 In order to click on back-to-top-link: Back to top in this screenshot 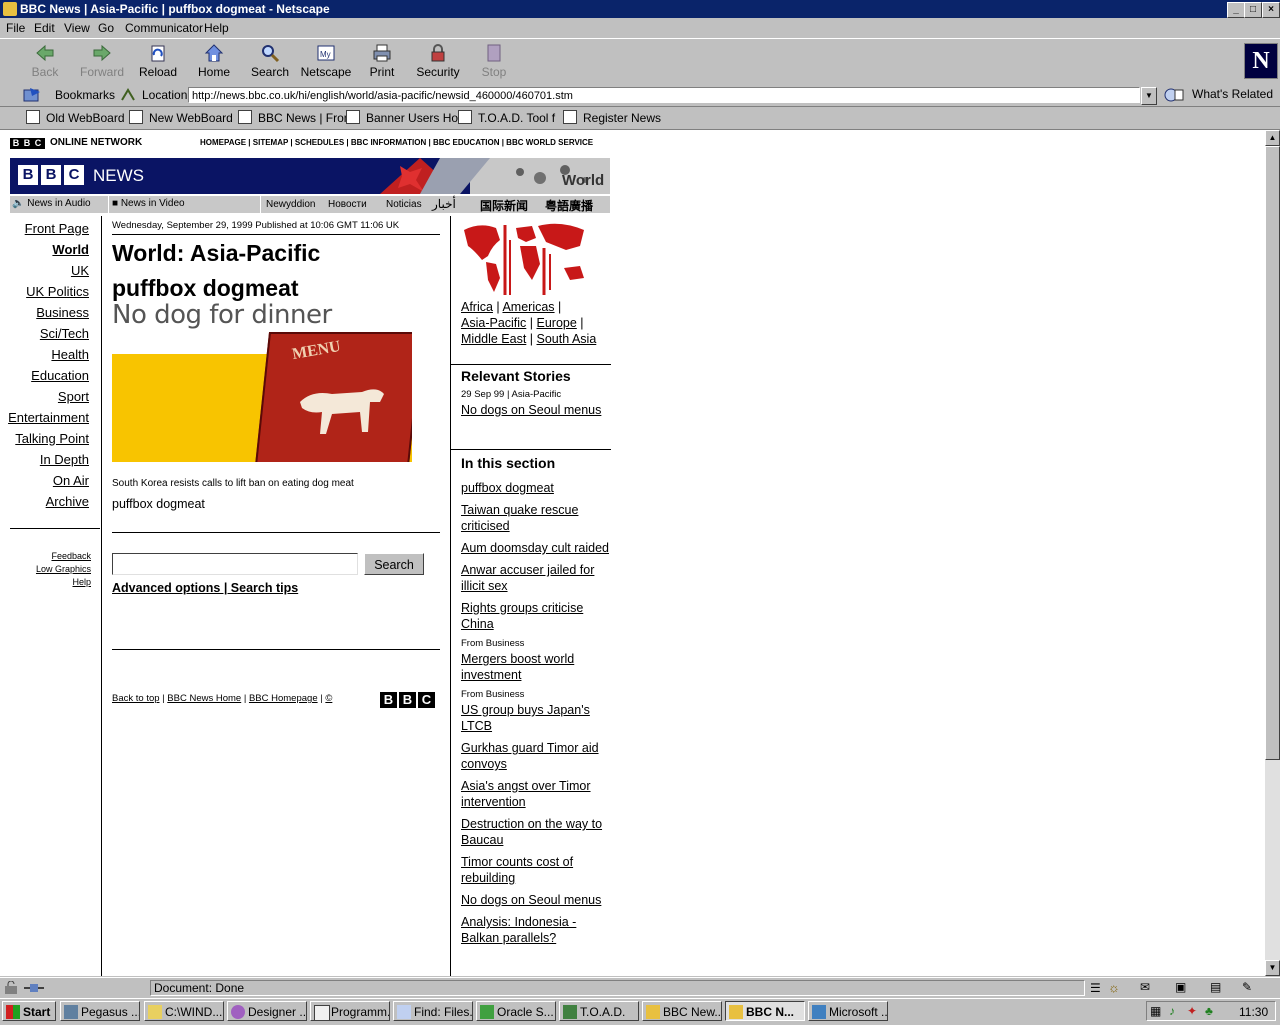, I will do `click(136, 698)`.